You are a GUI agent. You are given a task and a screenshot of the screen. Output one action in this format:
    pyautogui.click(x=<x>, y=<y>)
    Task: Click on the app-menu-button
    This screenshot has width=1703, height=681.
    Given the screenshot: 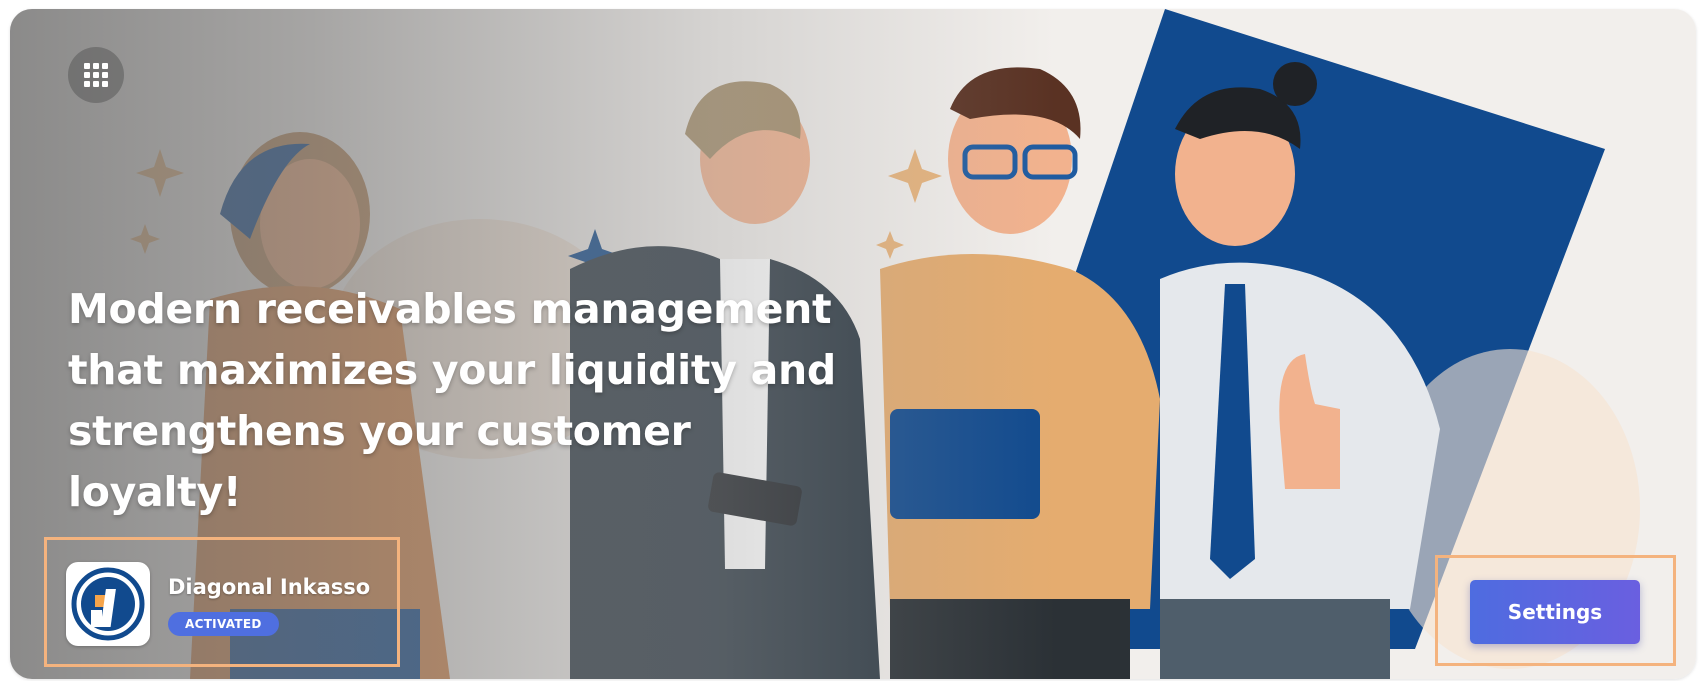 What is the action you would take?
    pyautogui.click(x=96, y=75)
    